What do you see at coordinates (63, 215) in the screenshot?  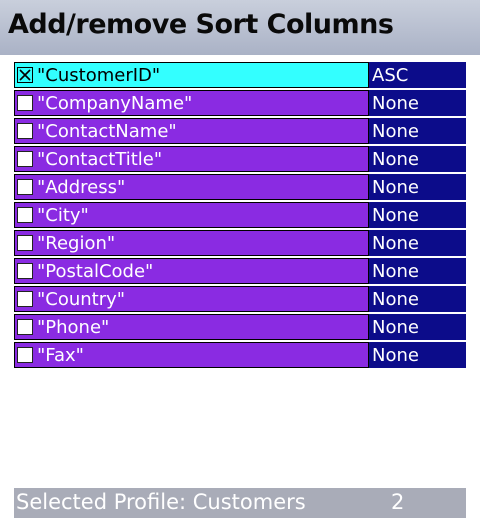 I see `column-name-label: "City"` at bounding box center [63, 215].